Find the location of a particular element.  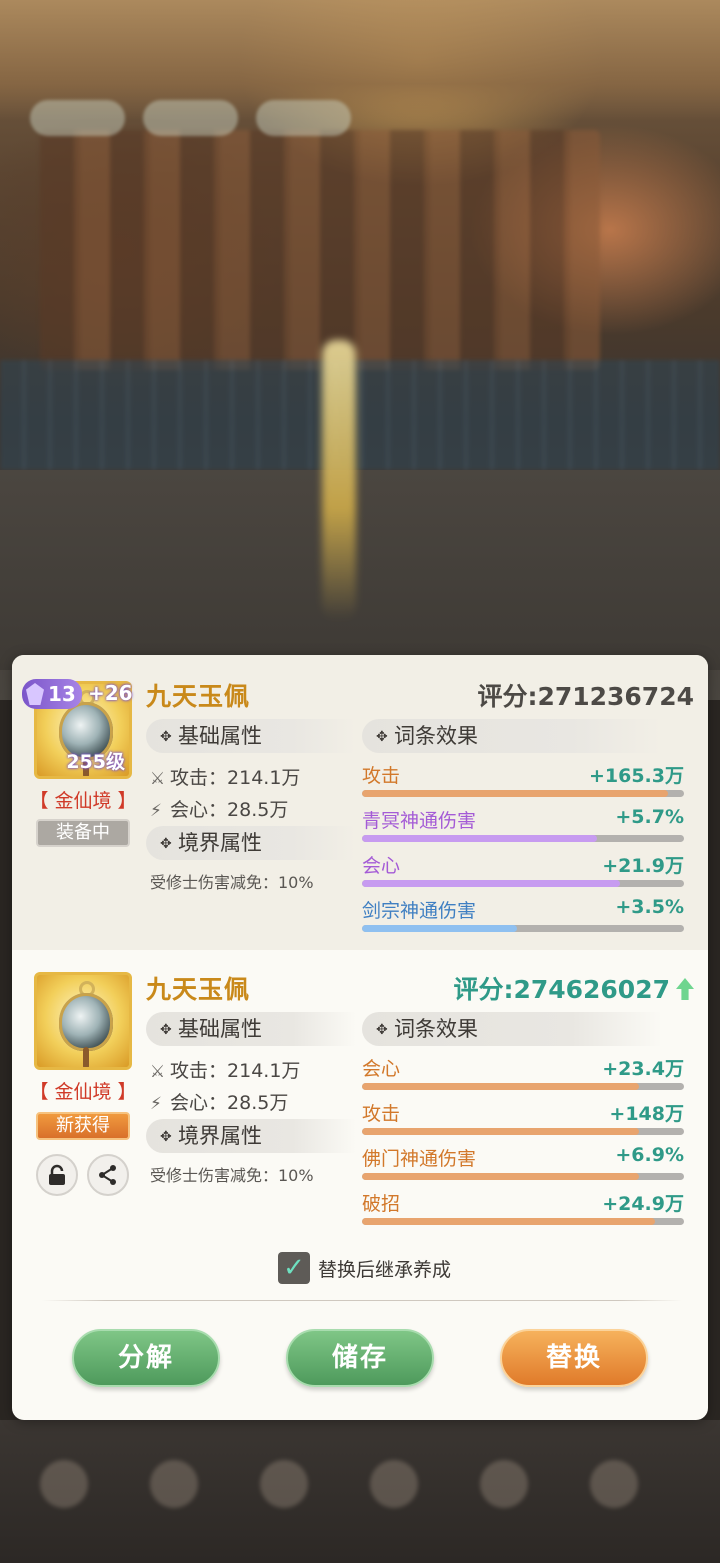

affix-value: +165.3万 is located at coordinates (636, 776).